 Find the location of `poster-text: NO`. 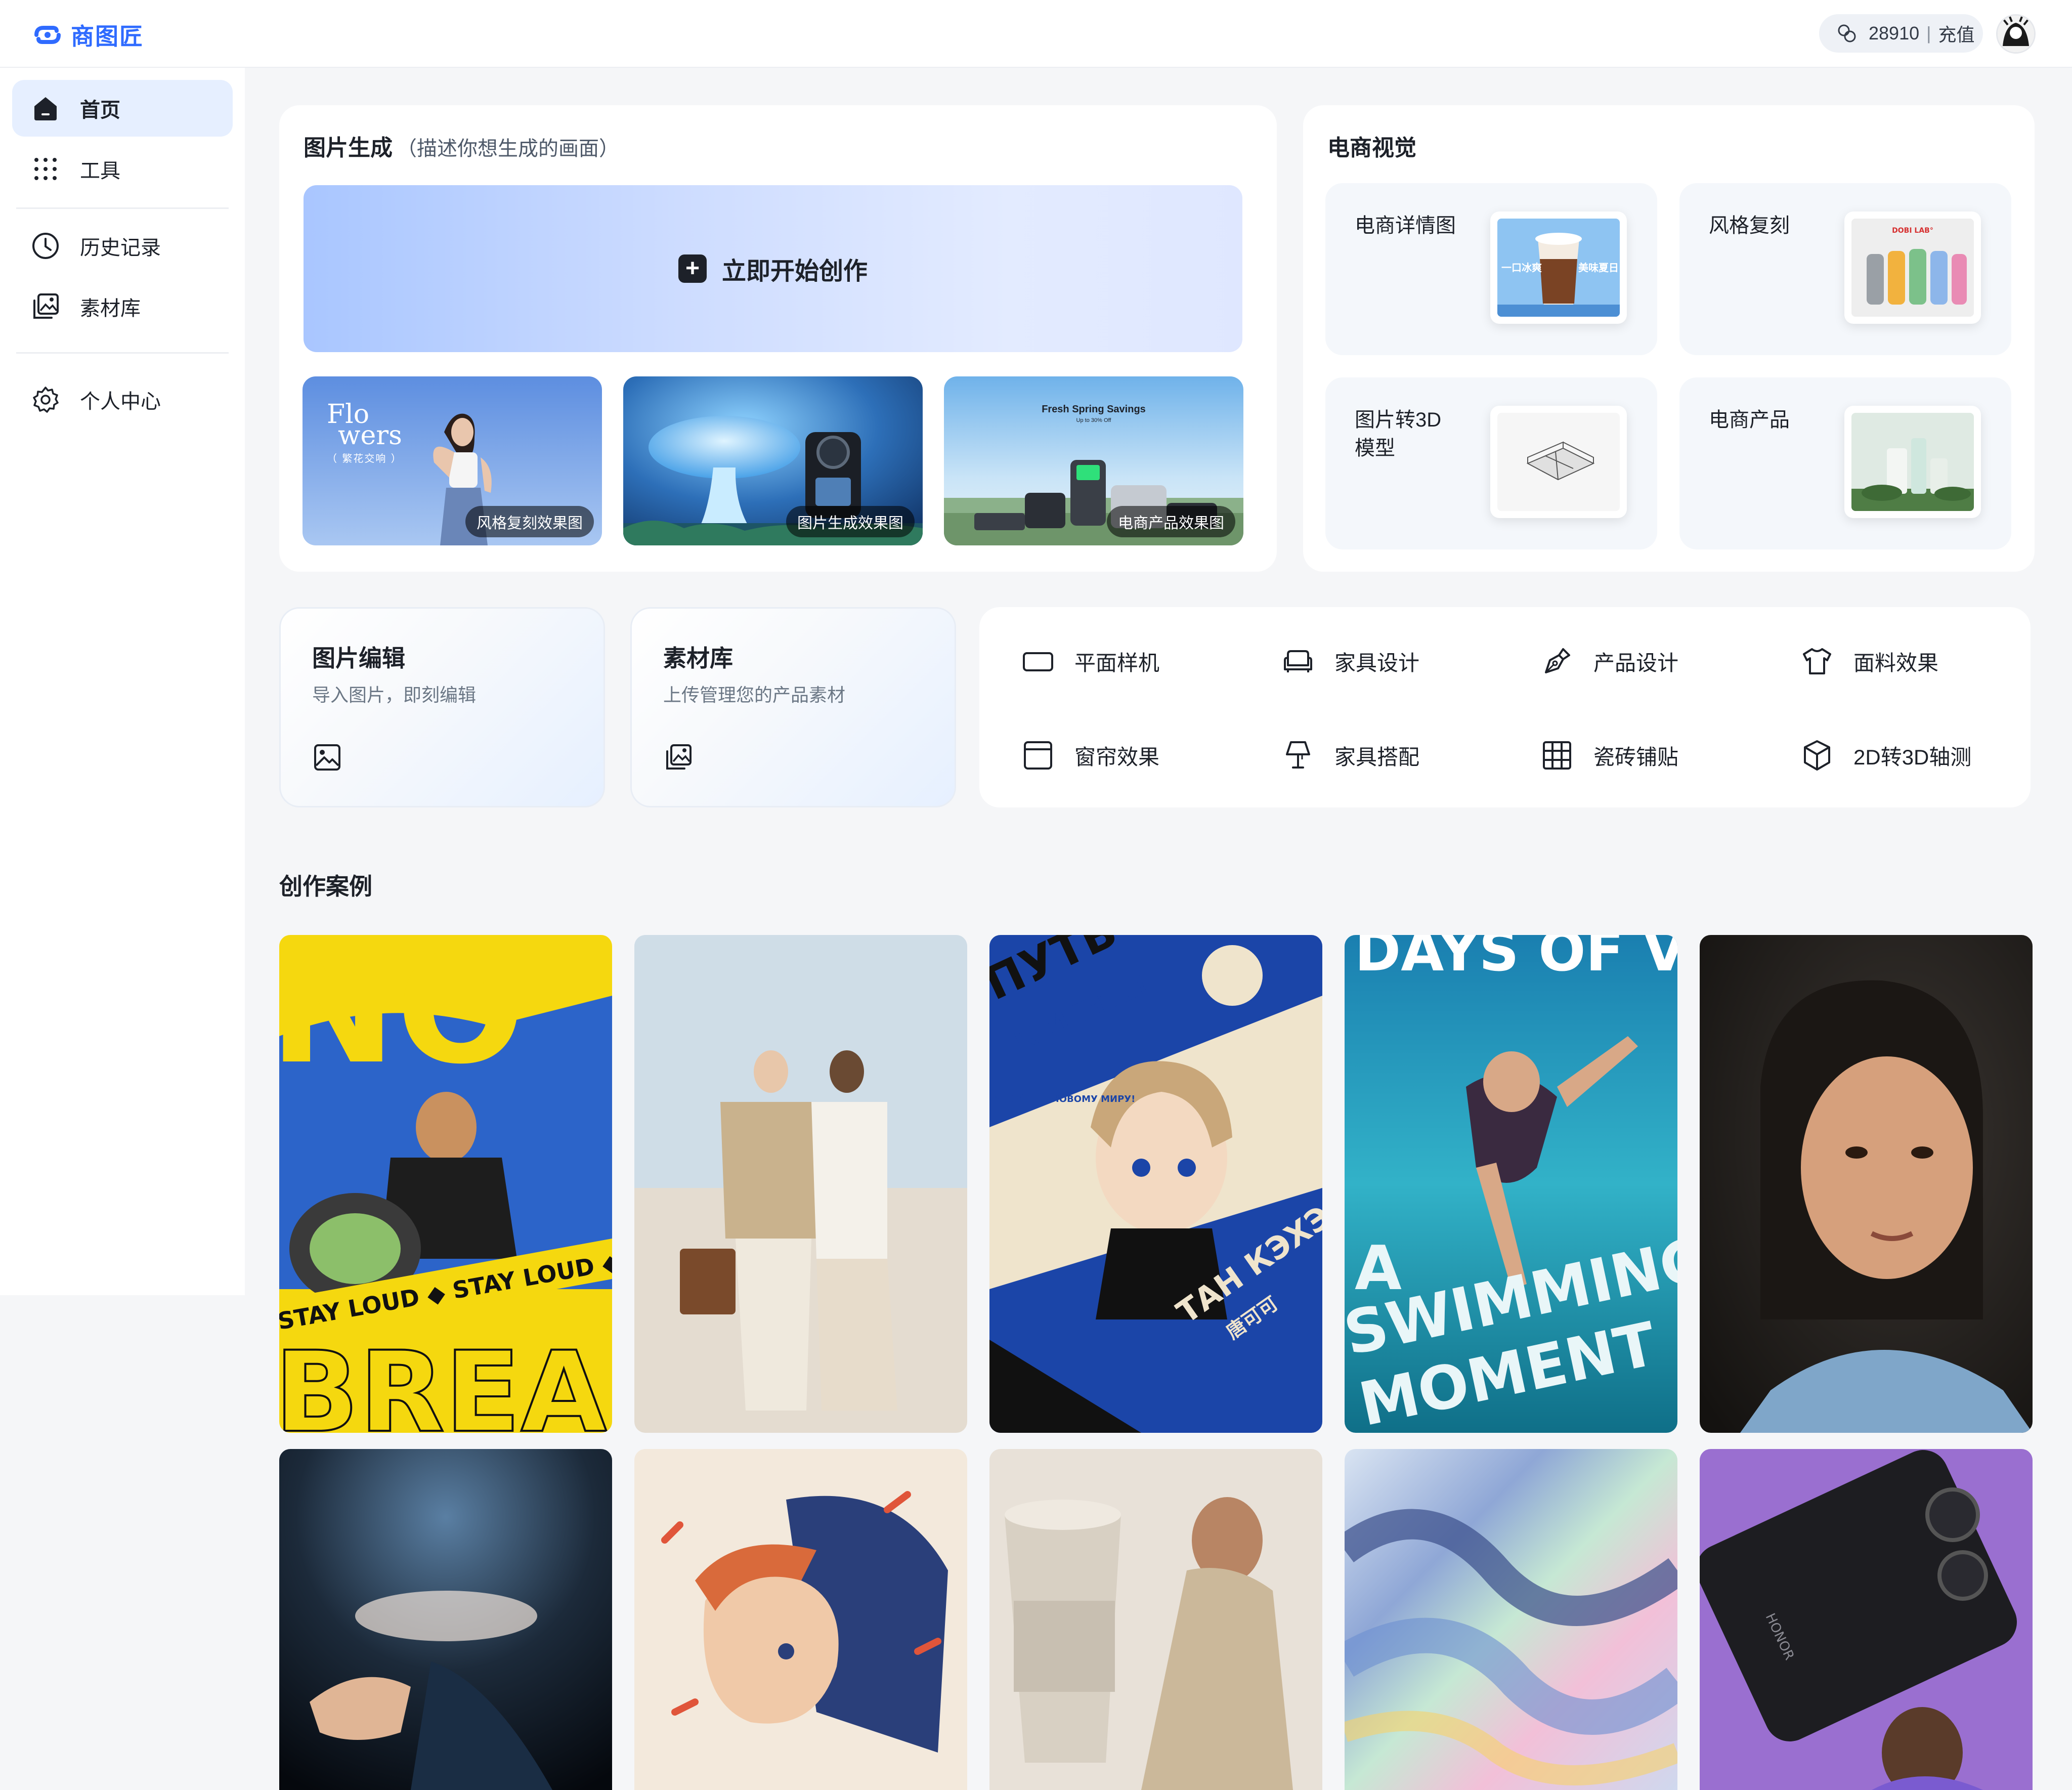

poster-text: NO is located at coordinates (402, 1016).